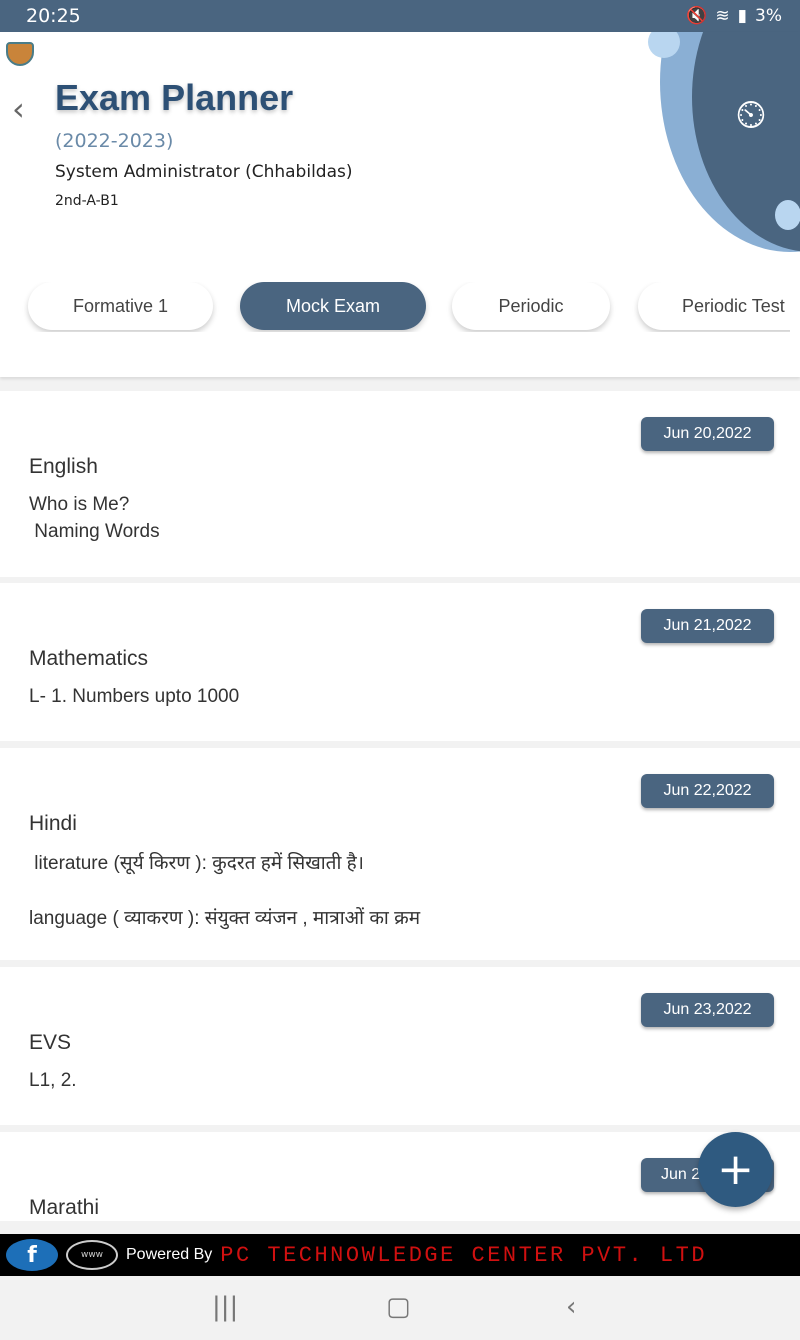 The width and height of the screenshot is (800, 1340). I want to click on tab-periodic-test: Periodic Test, so click(714, 306).